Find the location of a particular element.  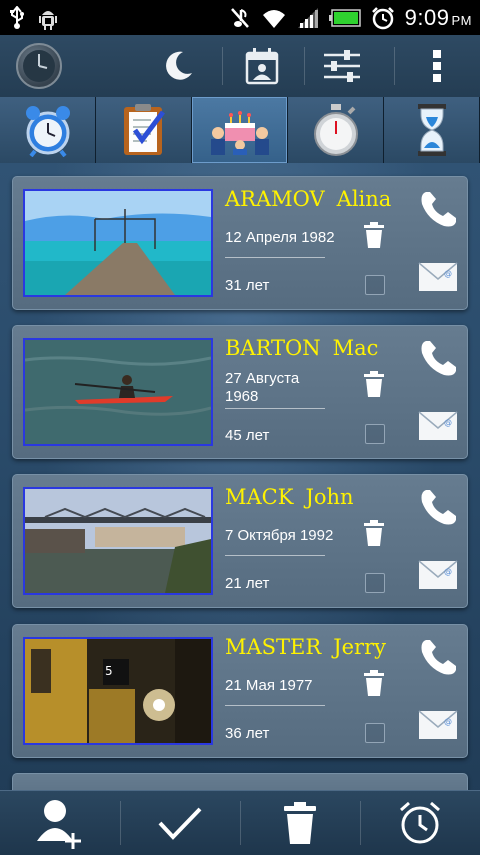

contact-name: BARTON Mac is located at coordinates (302, 348).